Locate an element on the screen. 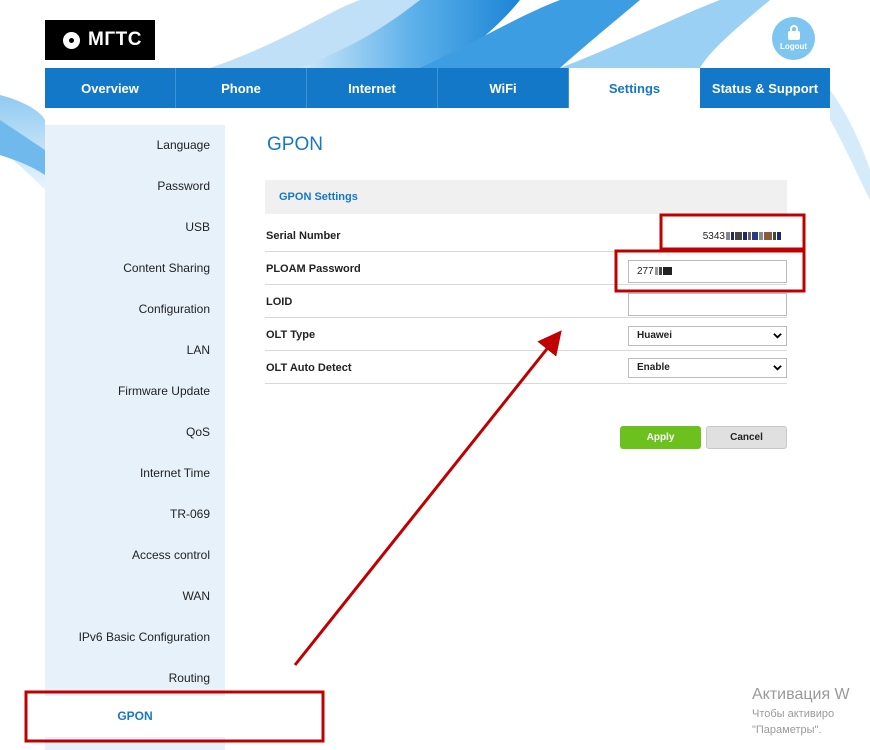  tab-status-support: Status & Support is located at coordinates (765, 88).